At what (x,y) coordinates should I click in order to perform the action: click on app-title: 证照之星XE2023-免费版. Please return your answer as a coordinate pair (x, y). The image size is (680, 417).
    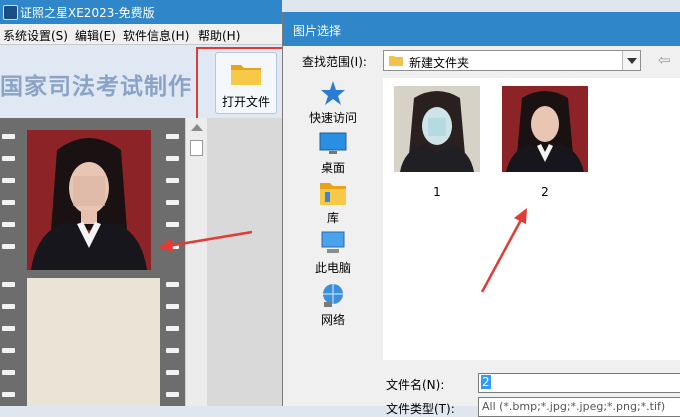
    Looking at the image, I should click on (87, 13).